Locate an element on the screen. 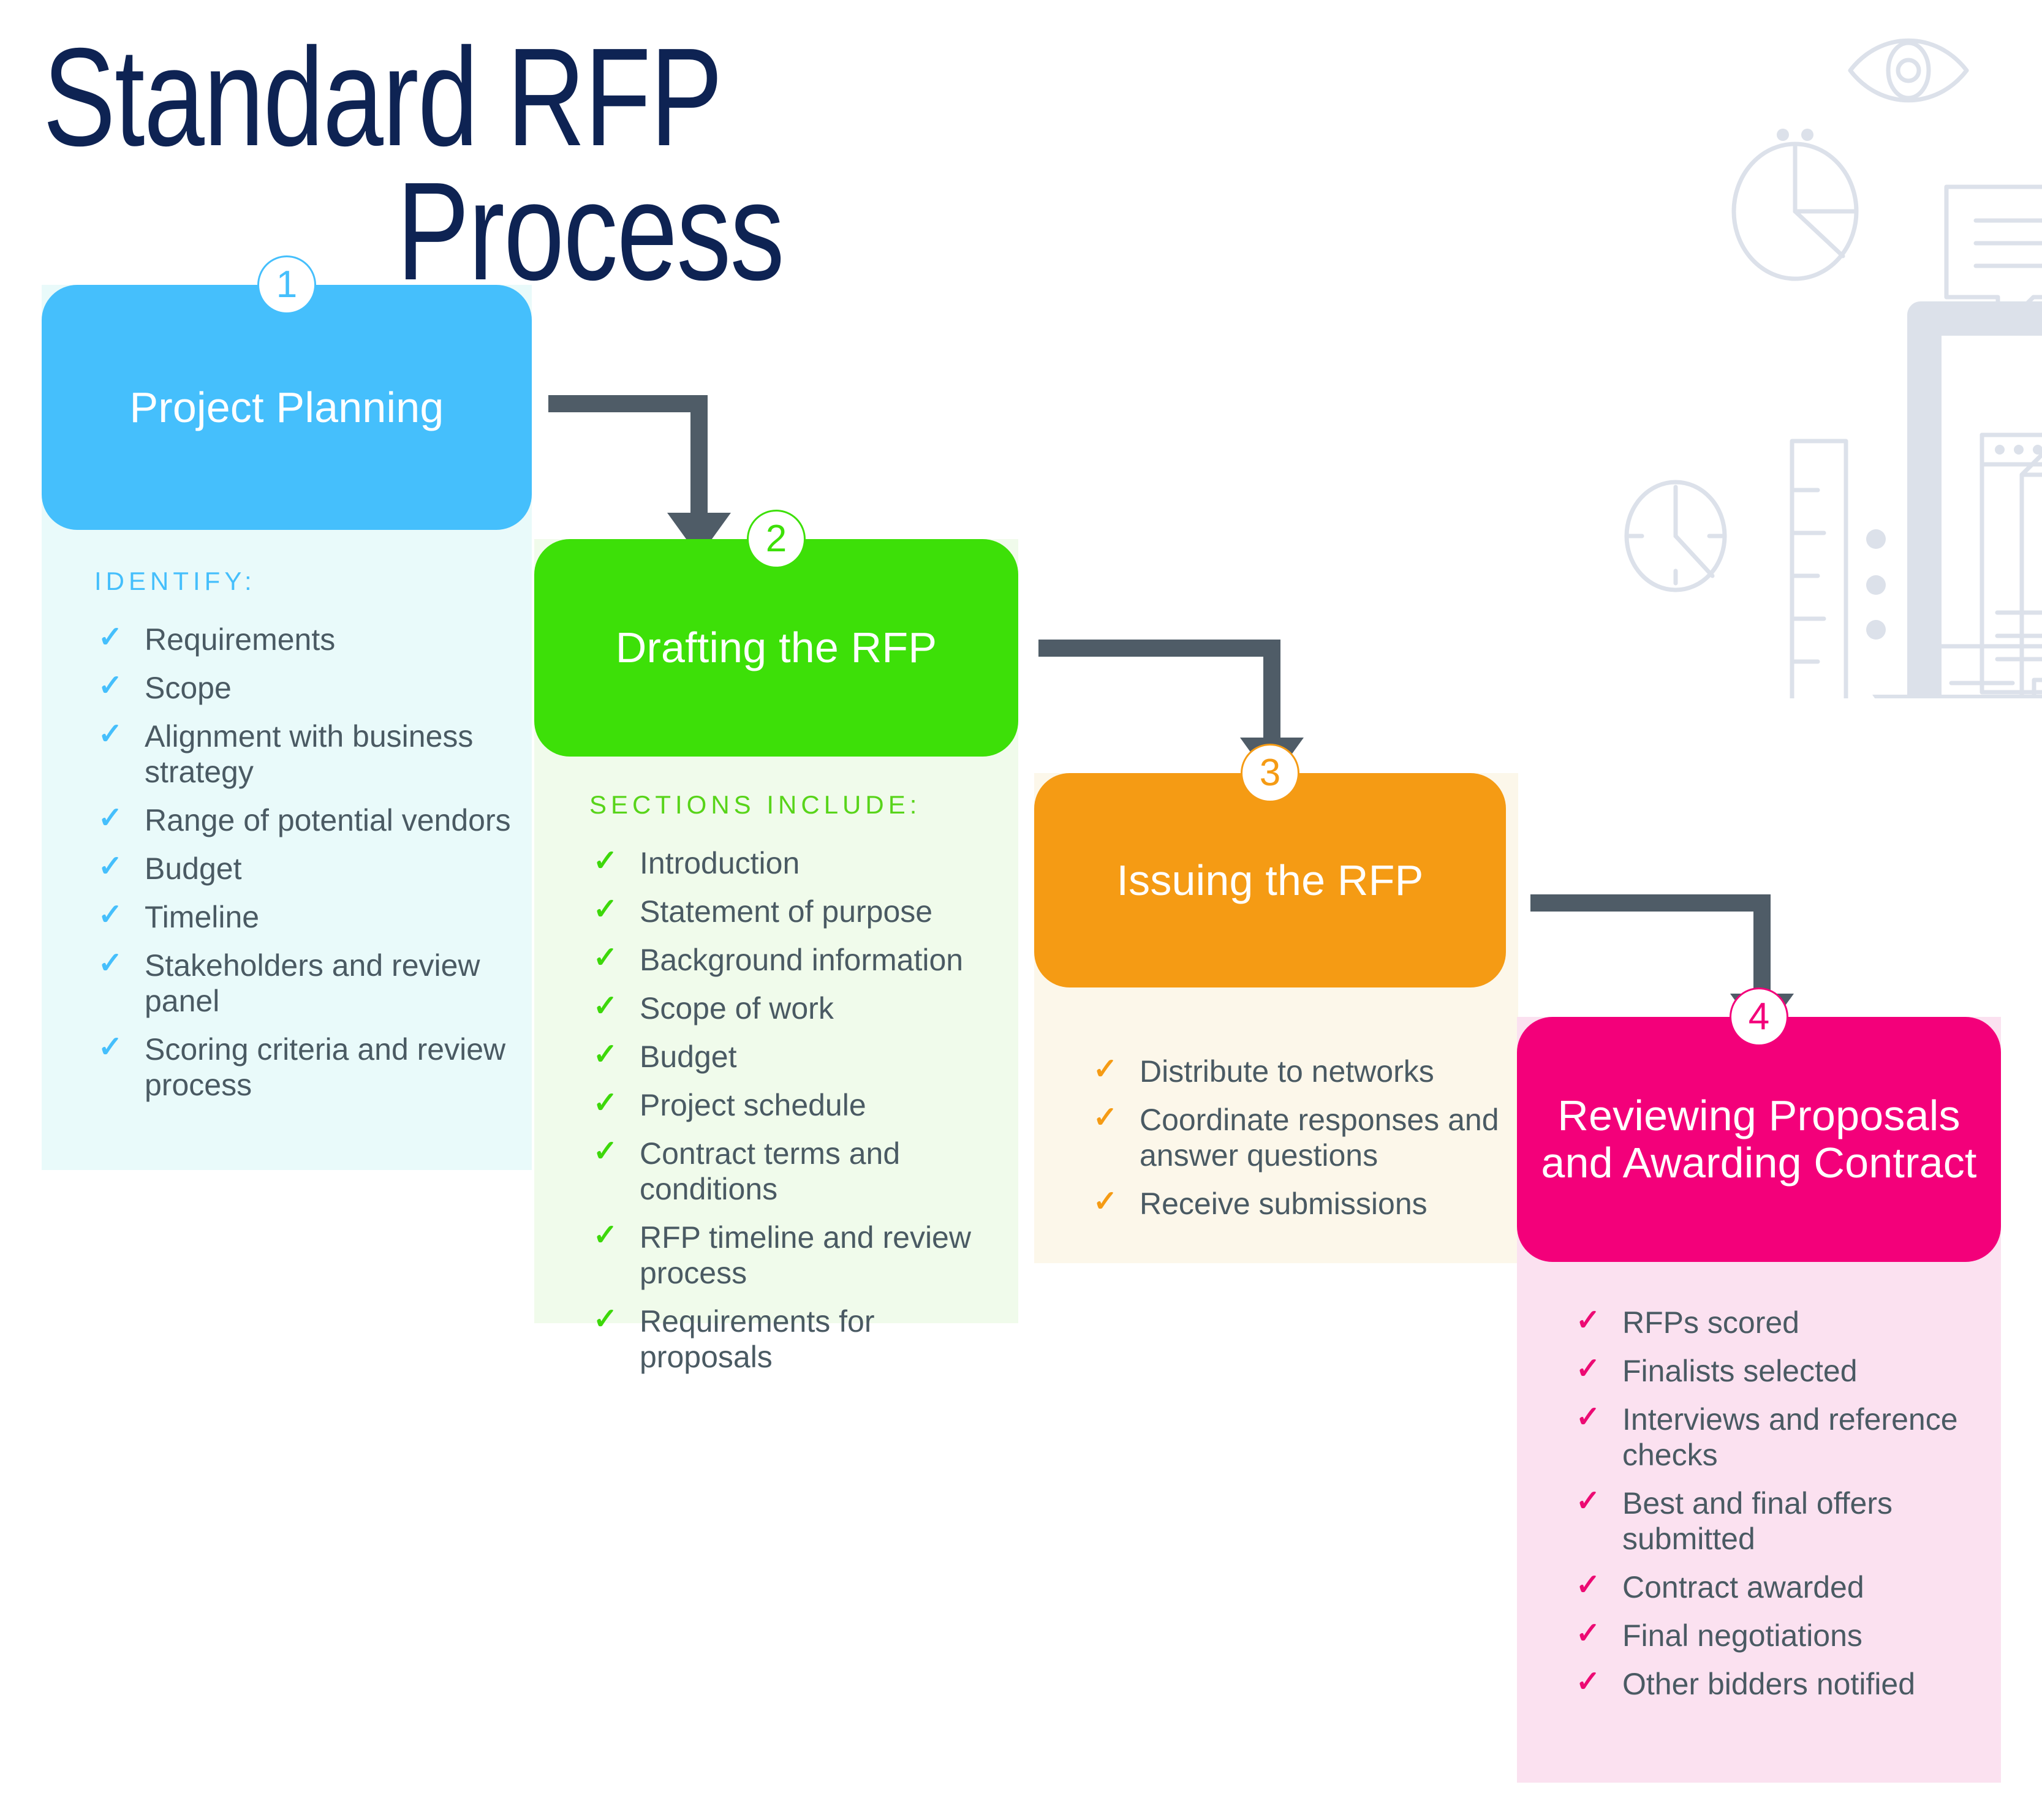  table-document-icon is located at coordinates (2030, 579).